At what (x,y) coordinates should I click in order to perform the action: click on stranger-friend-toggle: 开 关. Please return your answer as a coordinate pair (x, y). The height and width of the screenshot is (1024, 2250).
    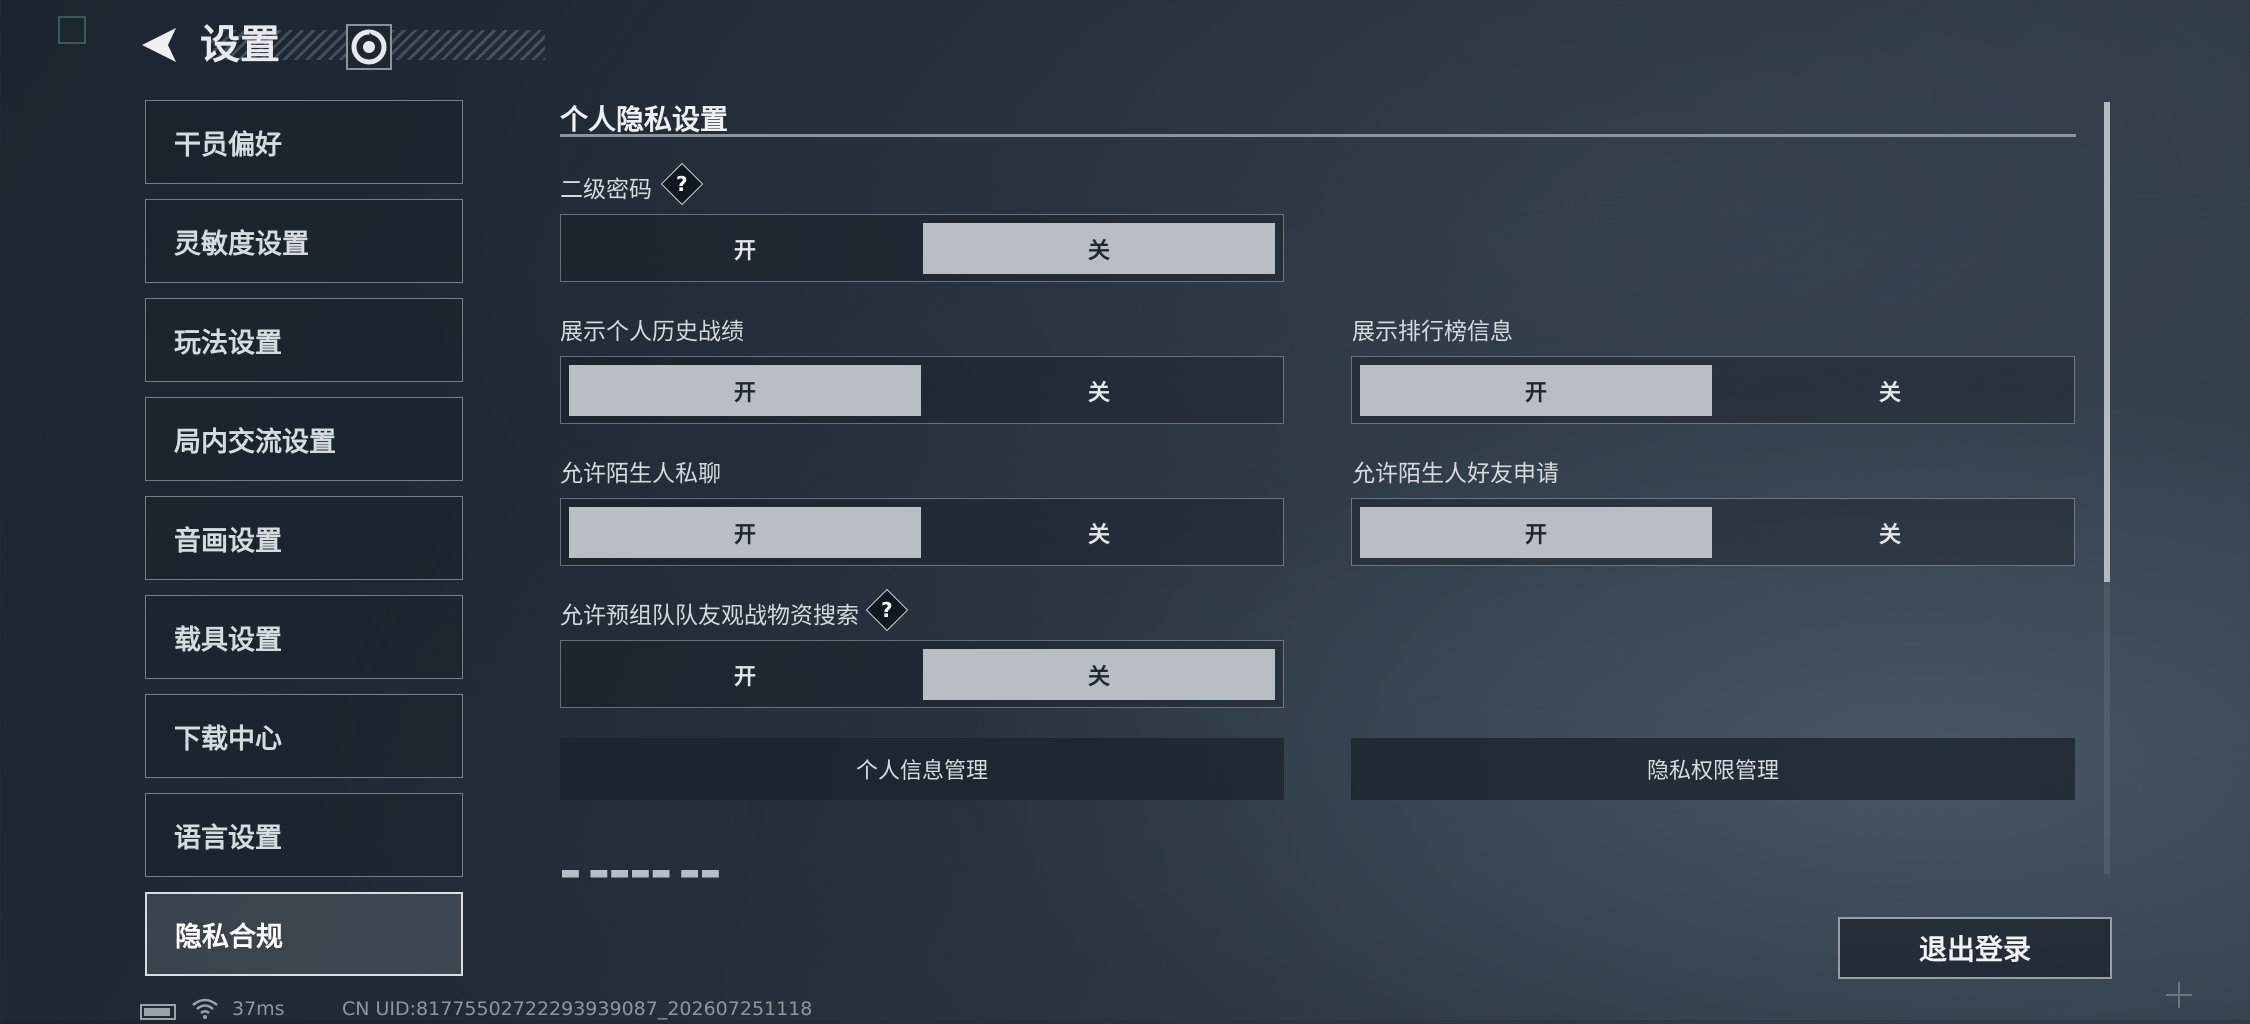
    Looking at the image, I should click on (1713, 532).